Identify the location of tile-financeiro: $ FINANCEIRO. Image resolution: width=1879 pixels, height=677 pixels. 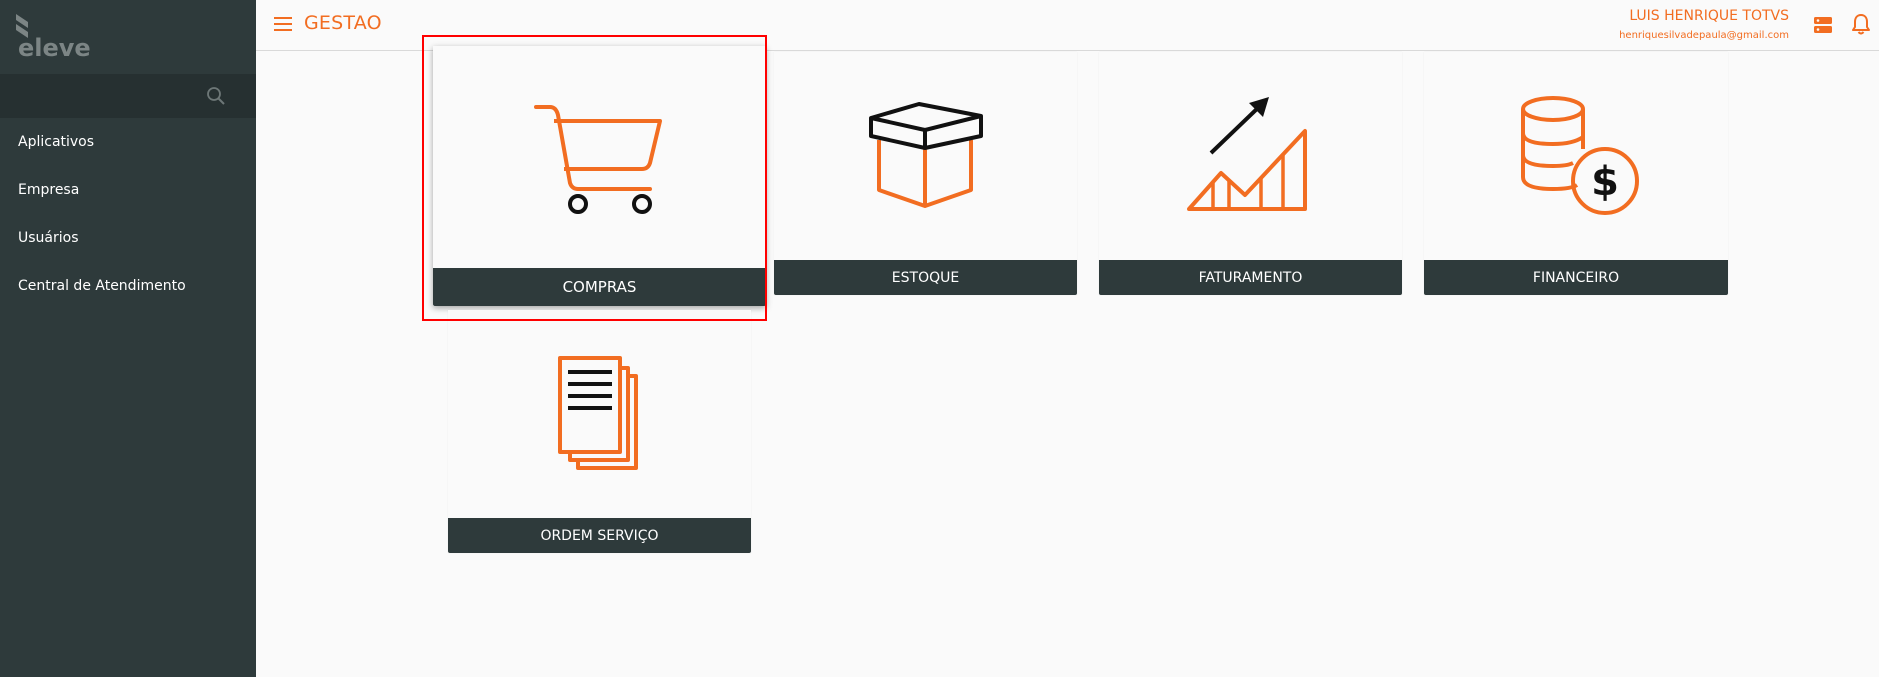
(1576, 173).